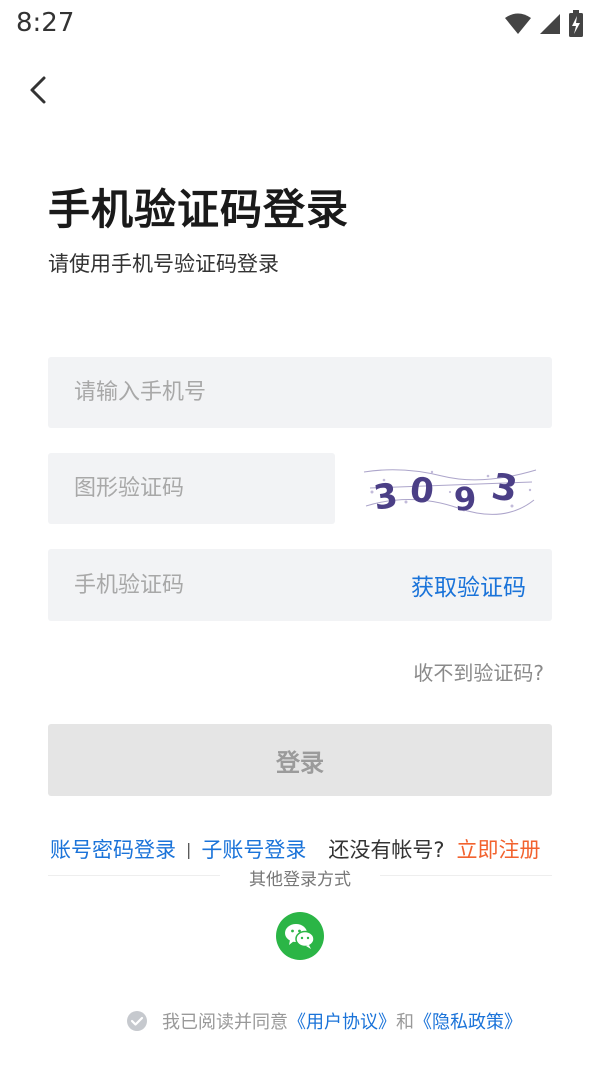 The image size is (600, 1066). What do you see at coordinates (203, 488) in the screenshot?
I see `captcha-input` at bounding box center [203, 488].